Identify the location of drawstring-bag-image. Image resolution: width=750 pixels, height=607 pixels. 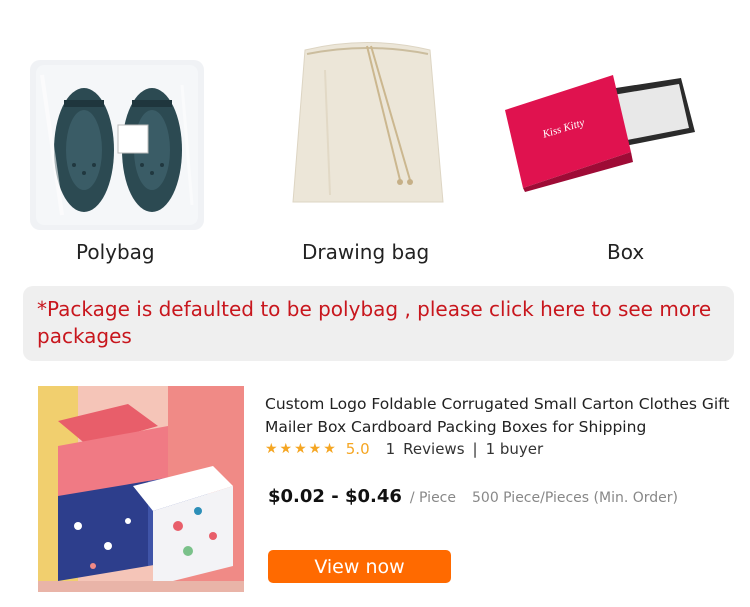
(367, 119).